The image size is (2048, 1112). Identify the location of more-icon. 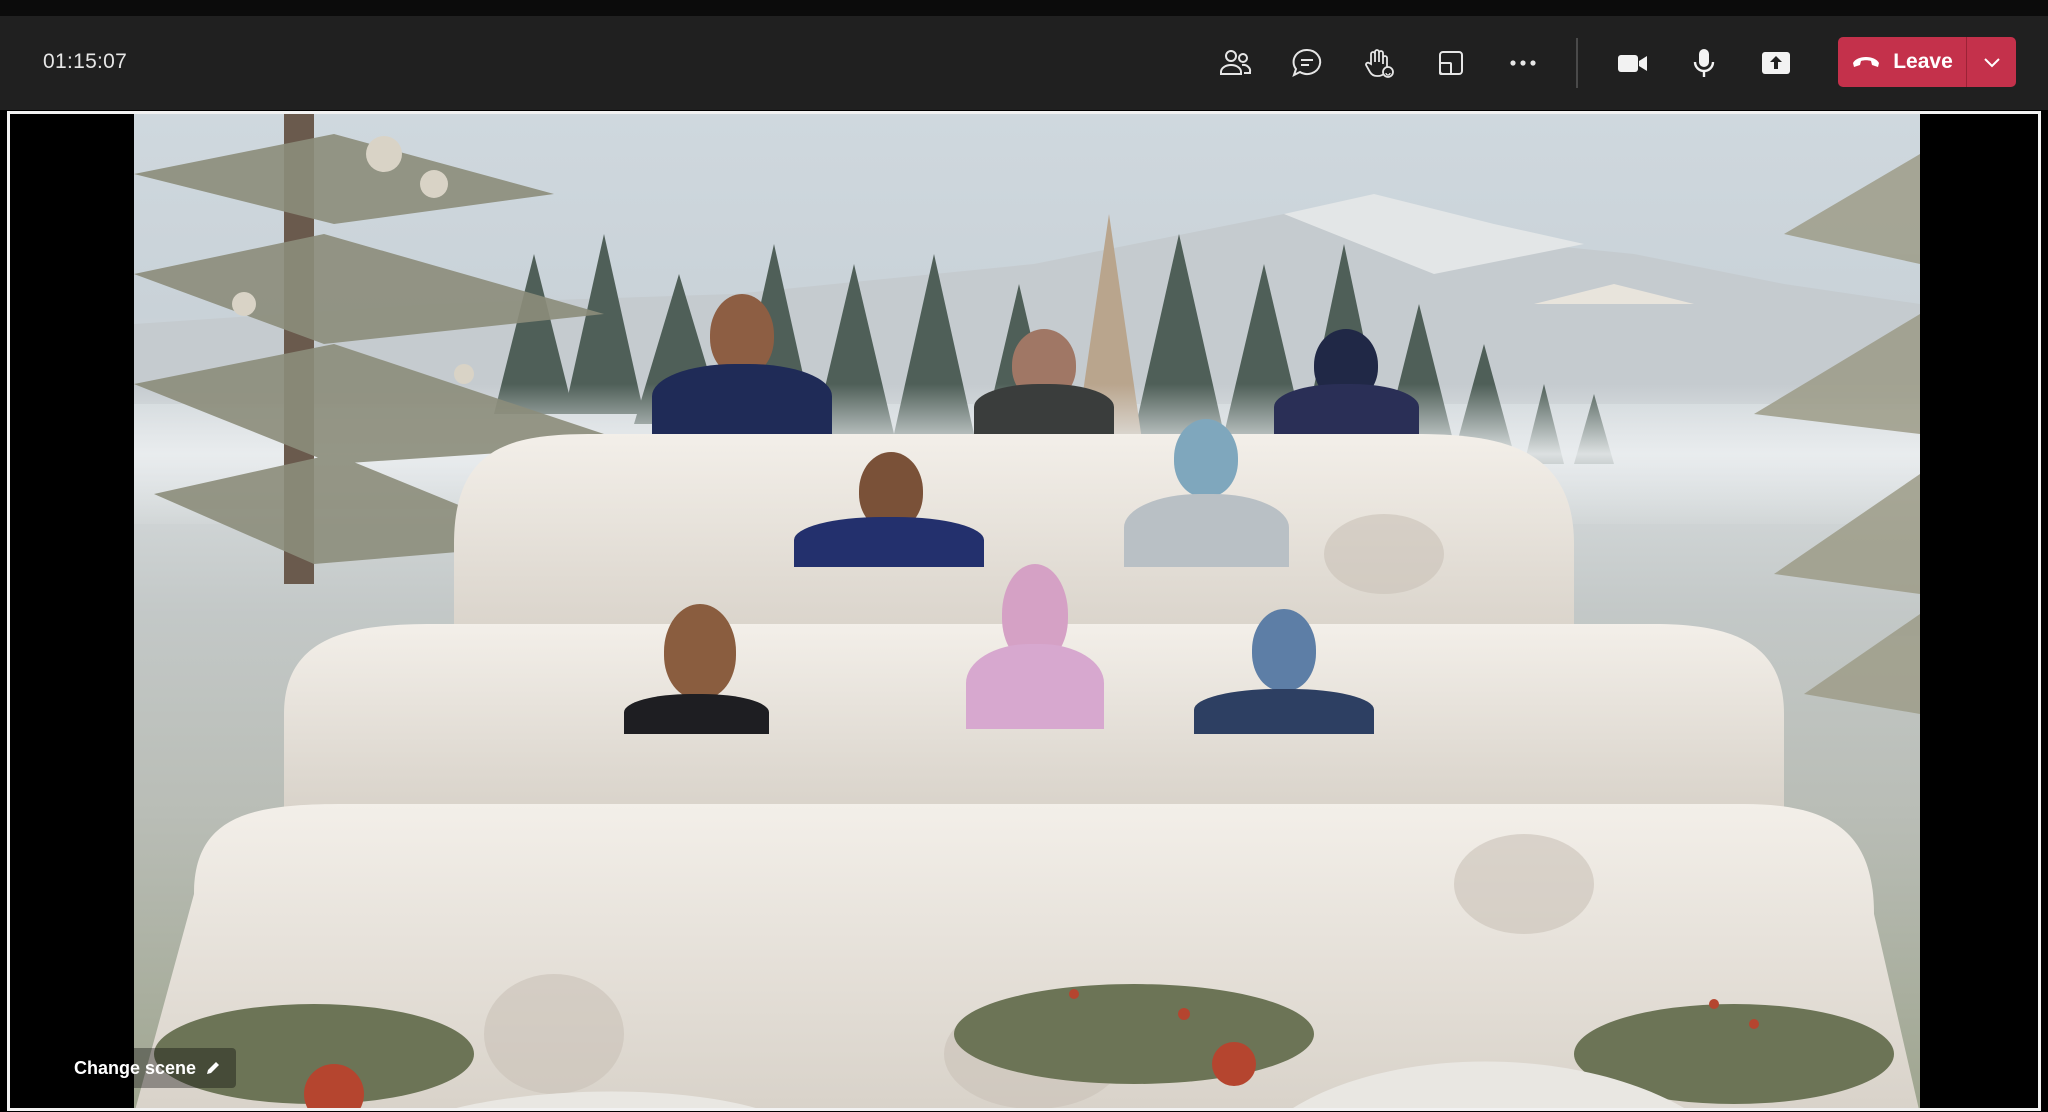
(1523, 63).